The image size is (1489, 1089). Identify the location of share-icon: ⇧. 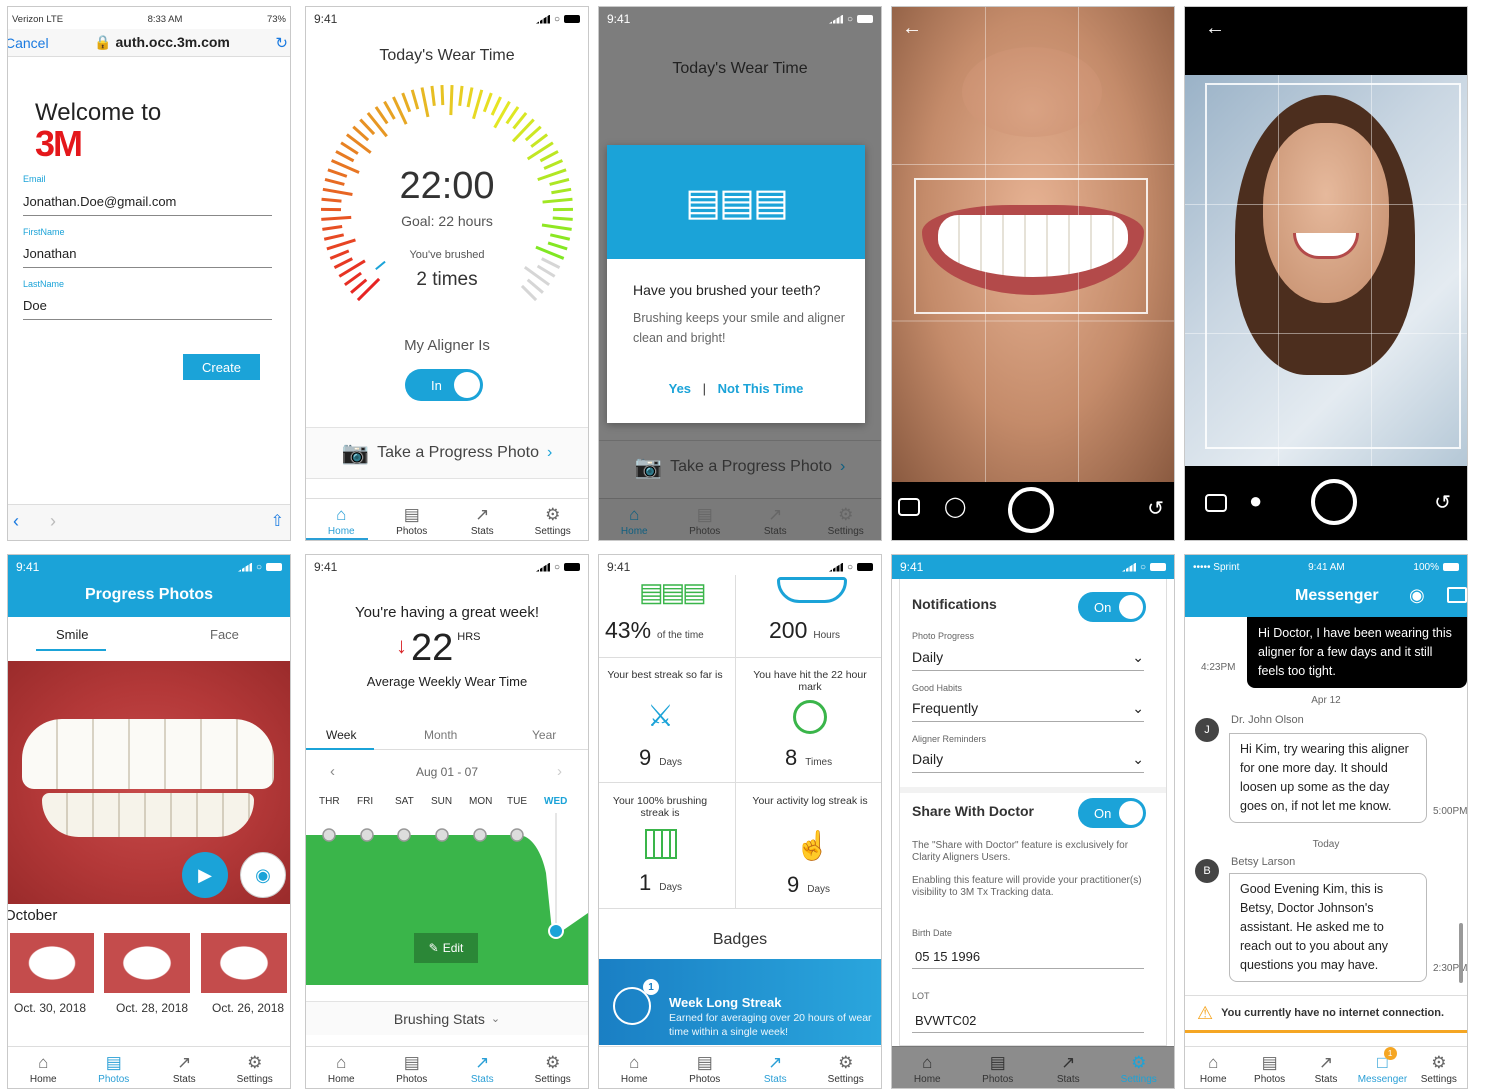
(277, 521).